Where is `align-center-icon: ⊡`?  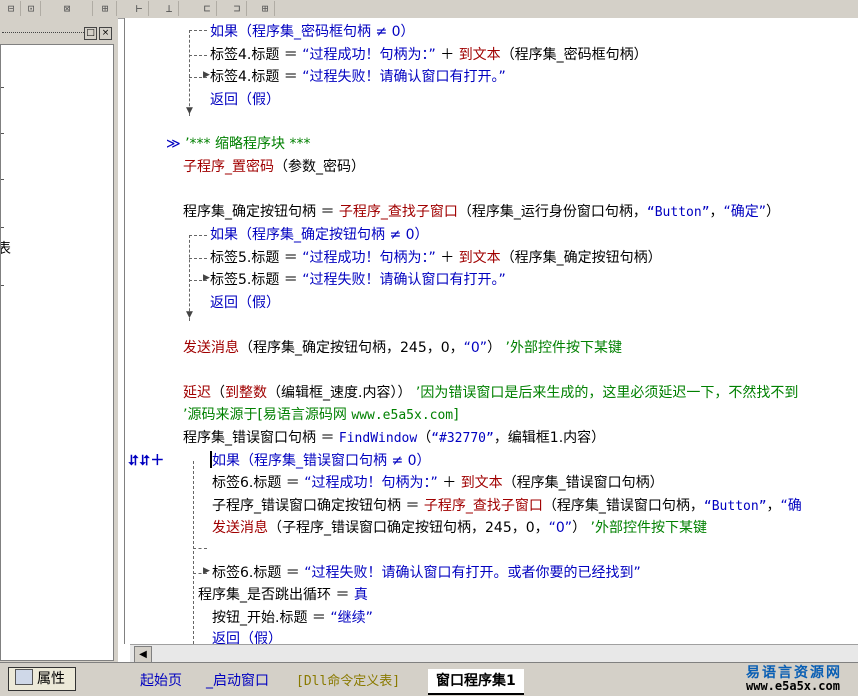
align-center-icon: ⊡ is located at coordinates (31, 8).